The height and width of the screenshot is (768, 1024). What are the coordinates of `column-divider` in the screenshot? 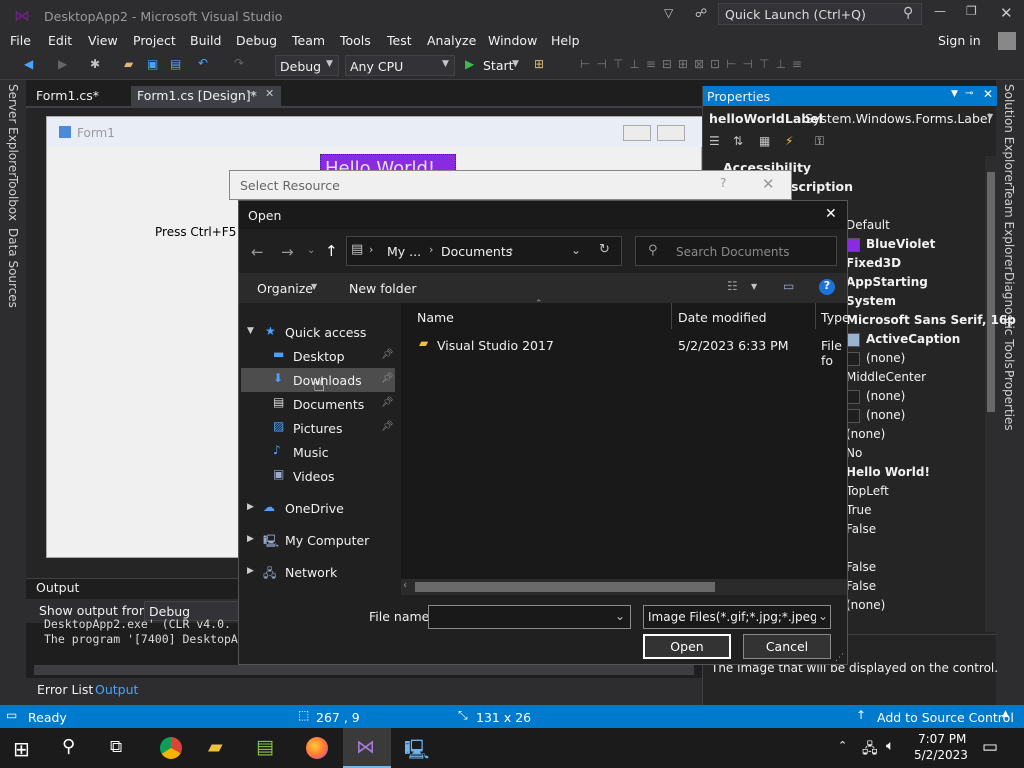 It's located at (815, 316).